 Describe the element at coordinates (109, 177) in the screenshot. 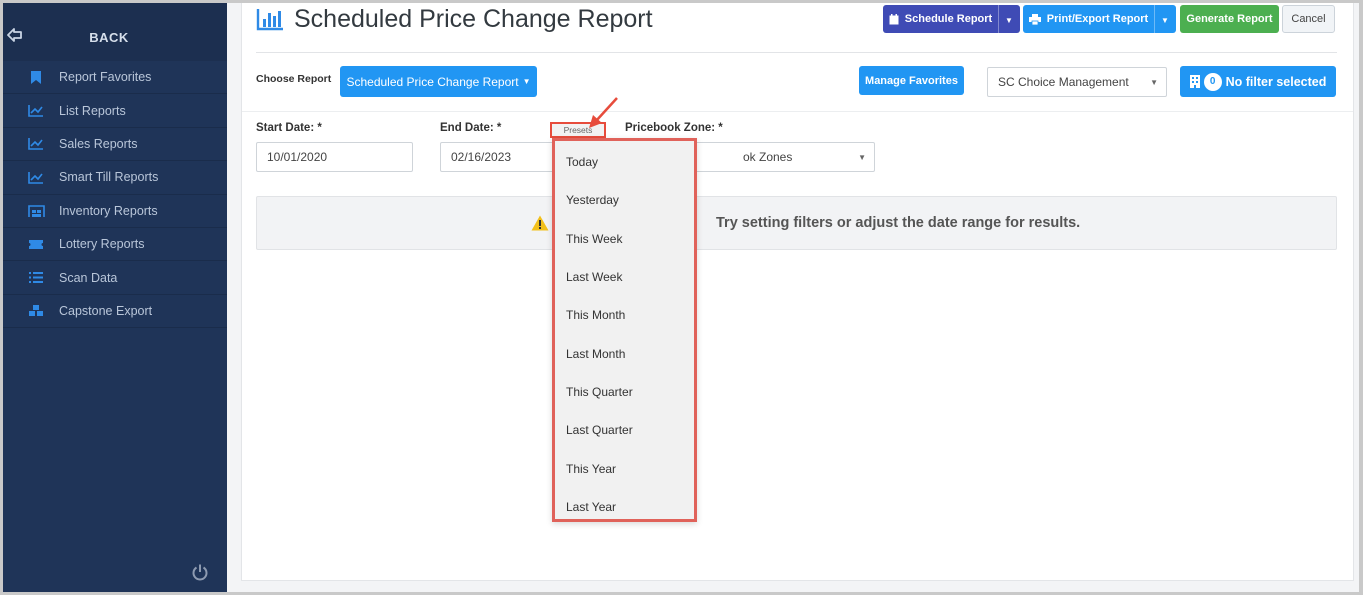

I see `sidebar-item-label: Smart Till Reports` at that location.